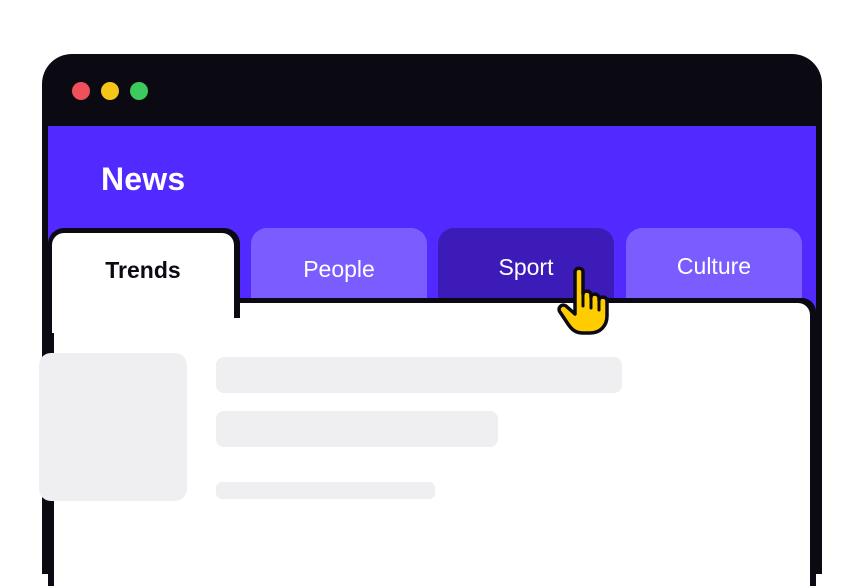 Image resolution: width=864 pixels, height=586 pixels. What do you see at coordinates (139, 91) in the screenshot?
I see `maximize-window-dot` at bounding box center [139, 91].